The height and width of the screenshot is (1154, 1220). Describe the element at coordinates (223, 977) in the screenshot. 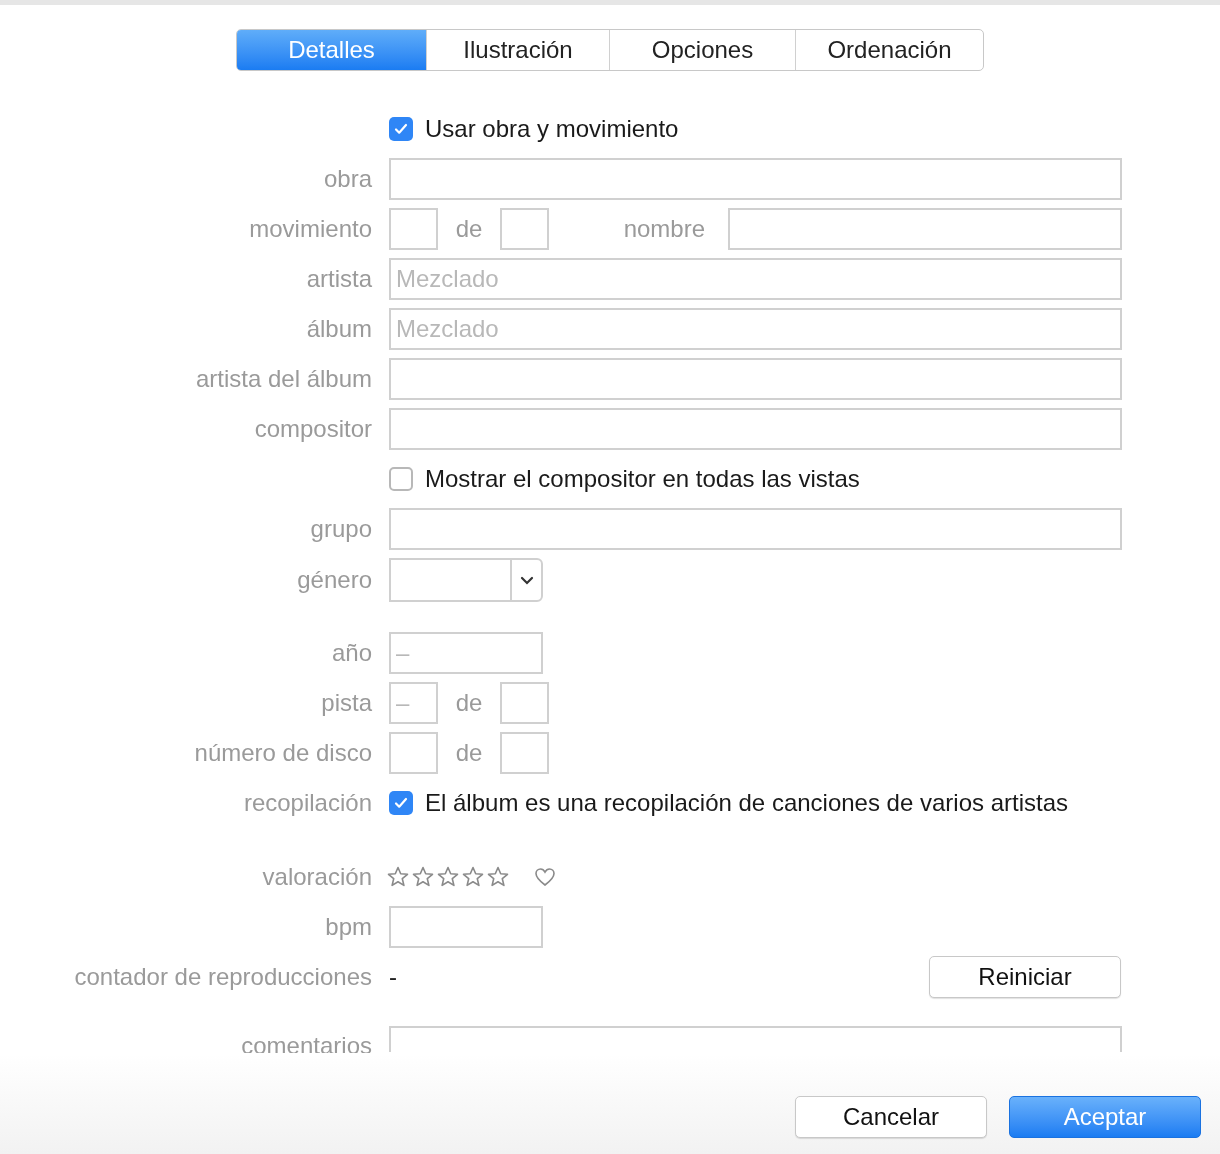

I see `field-label: contador de reproducciones` at that location.